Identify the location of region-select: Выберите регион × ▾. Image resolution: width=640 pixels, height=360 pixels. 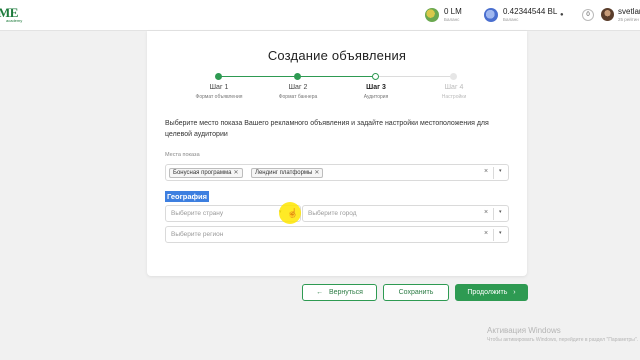
(337, 234).